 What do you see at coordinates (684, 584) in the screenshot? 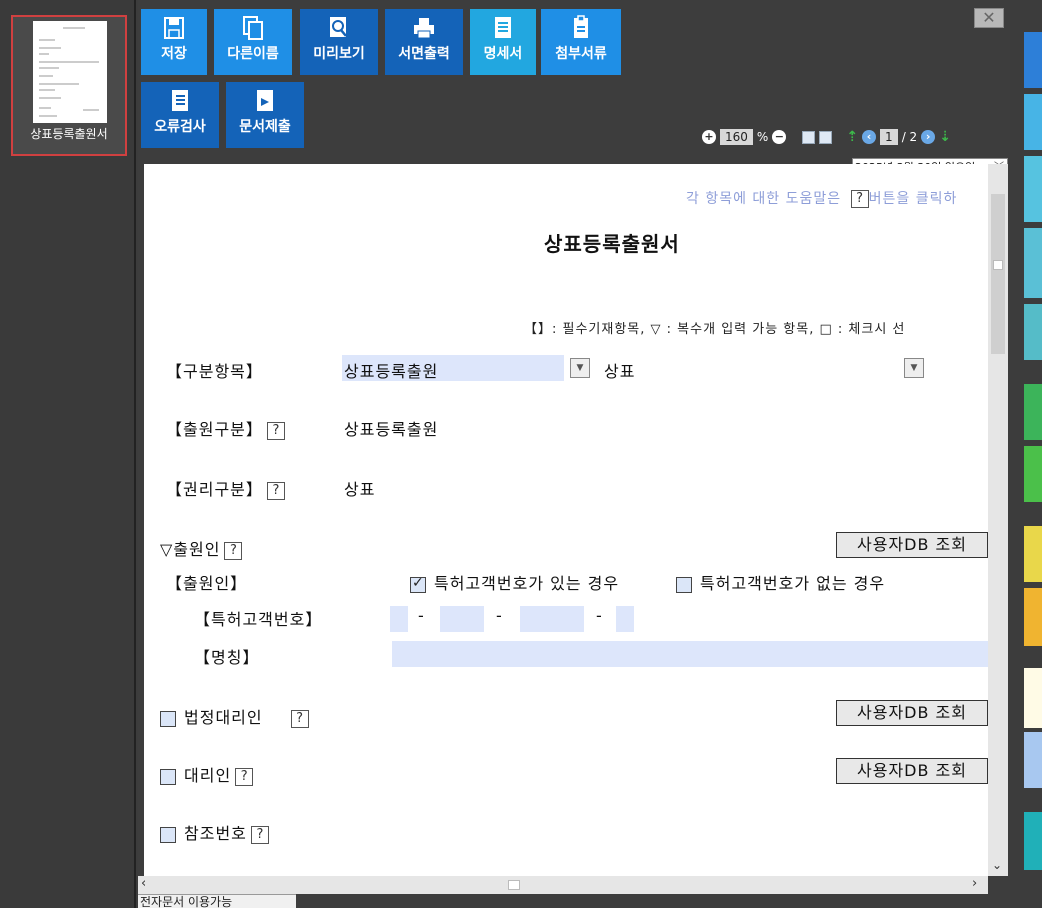
I see `no-customer-number-checkbox` at bounding box center [684, 584].